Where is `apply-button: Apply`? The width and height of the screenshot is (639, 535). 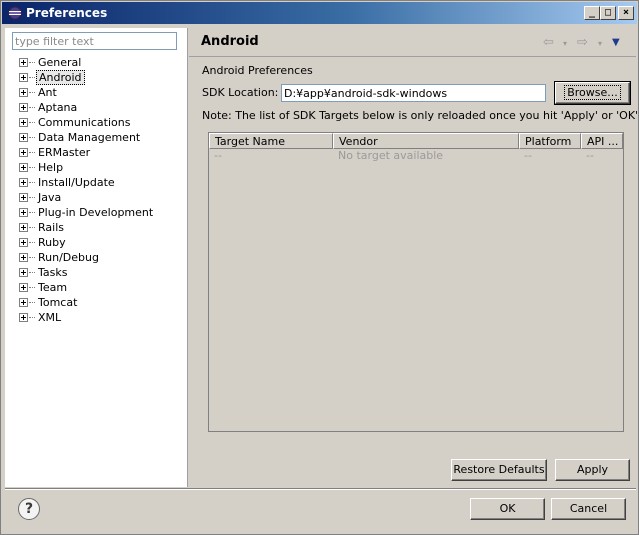 apply-button: Apply is located at coordinates (592, 470).